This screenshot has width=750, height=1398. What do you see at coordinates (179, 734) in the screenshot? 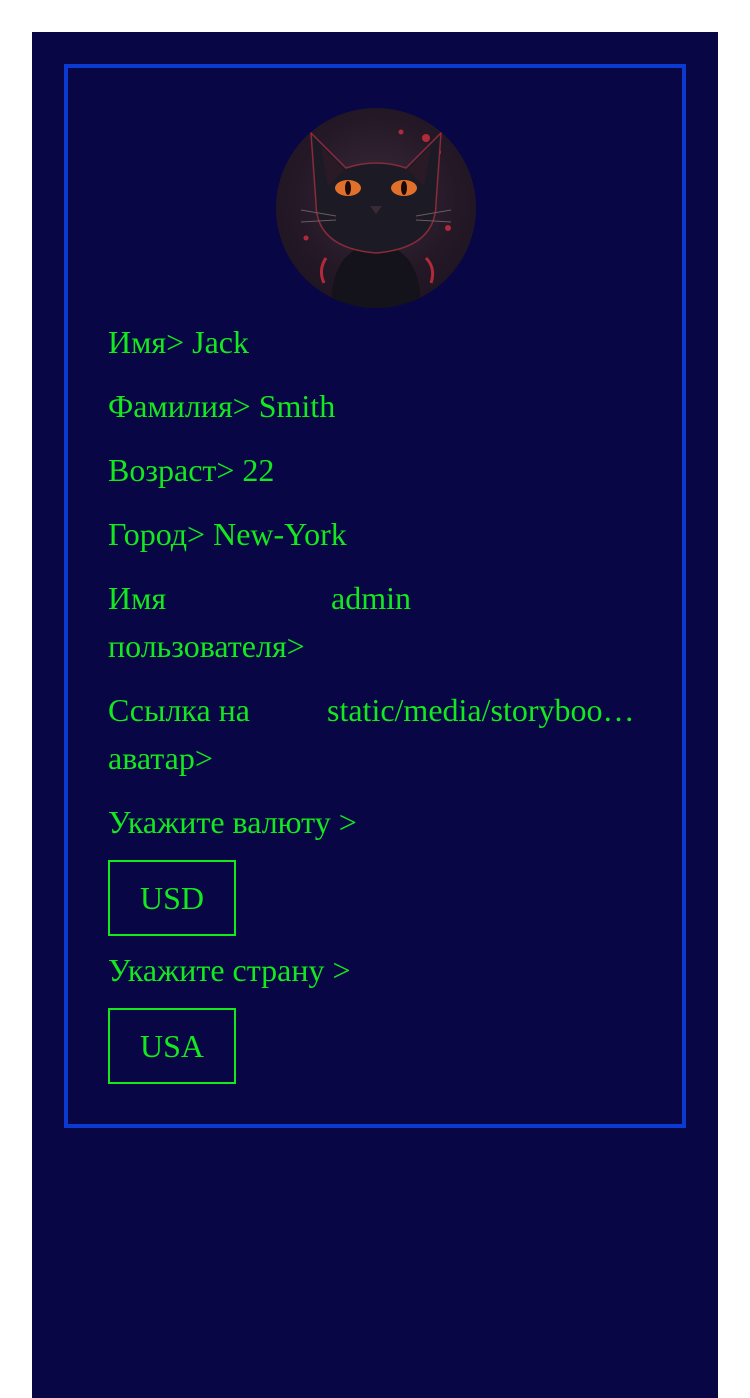
I see `avatar-link-label: Ссылка на аватар>` at bounding box center [179, 734].